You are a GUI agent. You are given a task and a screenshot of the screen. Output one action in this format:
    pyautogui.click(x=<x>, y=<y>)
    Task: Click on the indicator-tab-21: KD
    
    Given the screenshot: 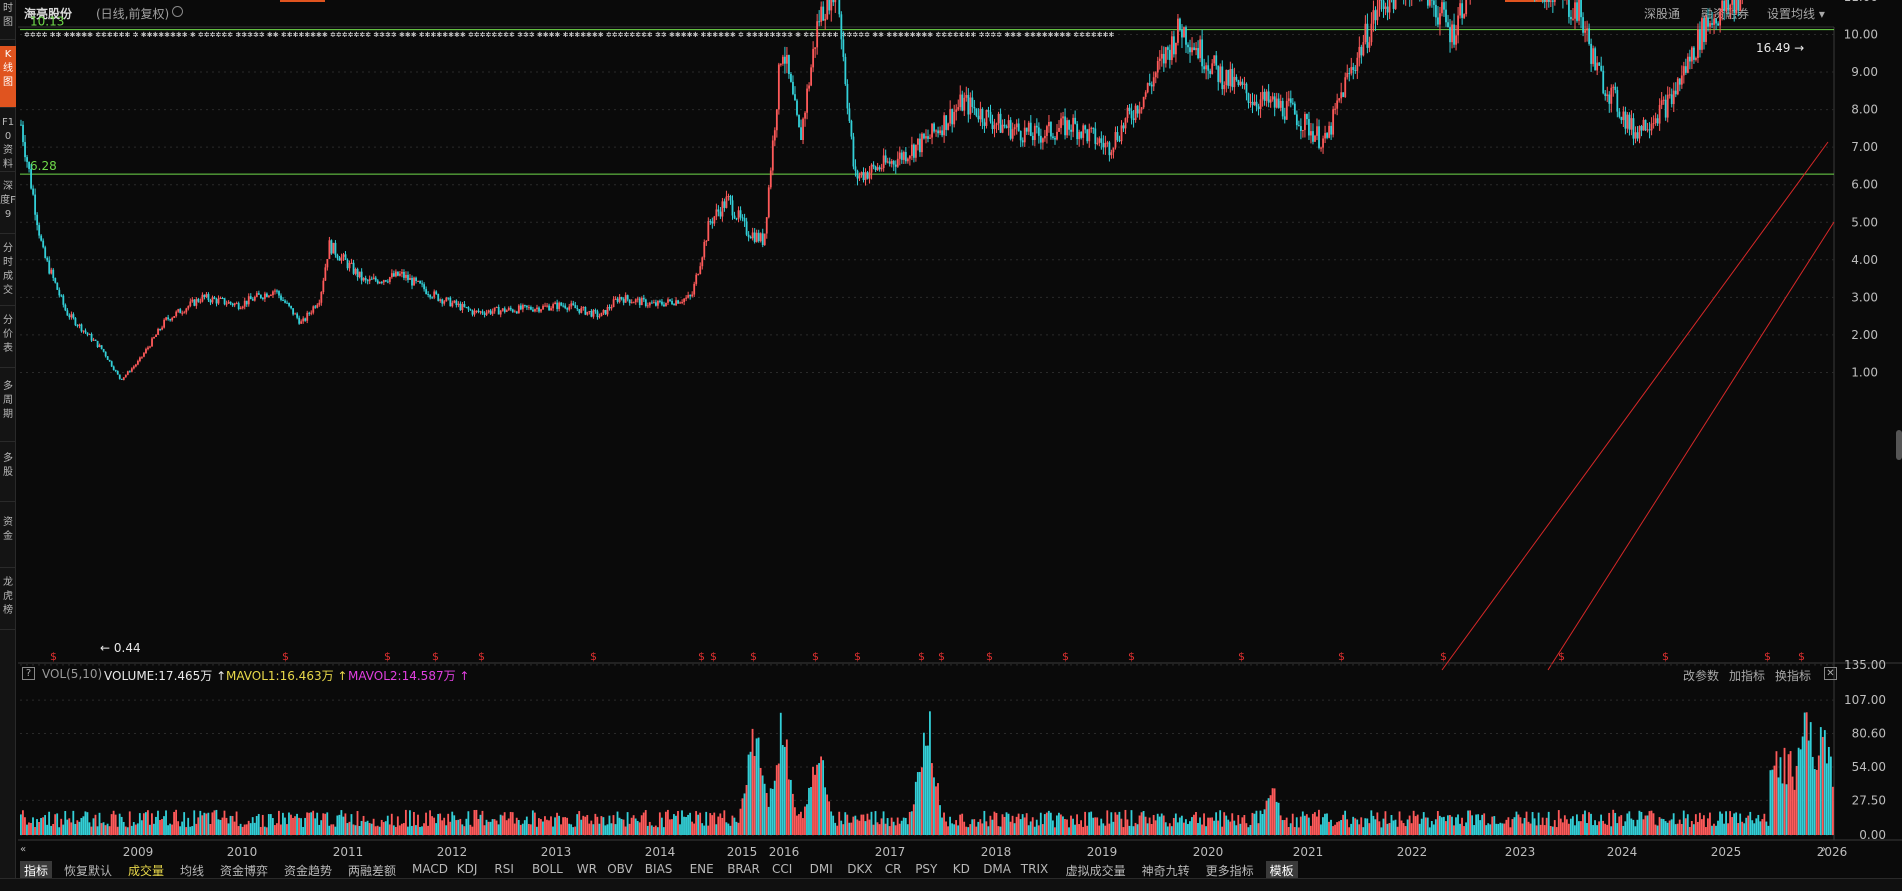 What is the action you would take?
    pyautogui.click(x=961, y=869)
    